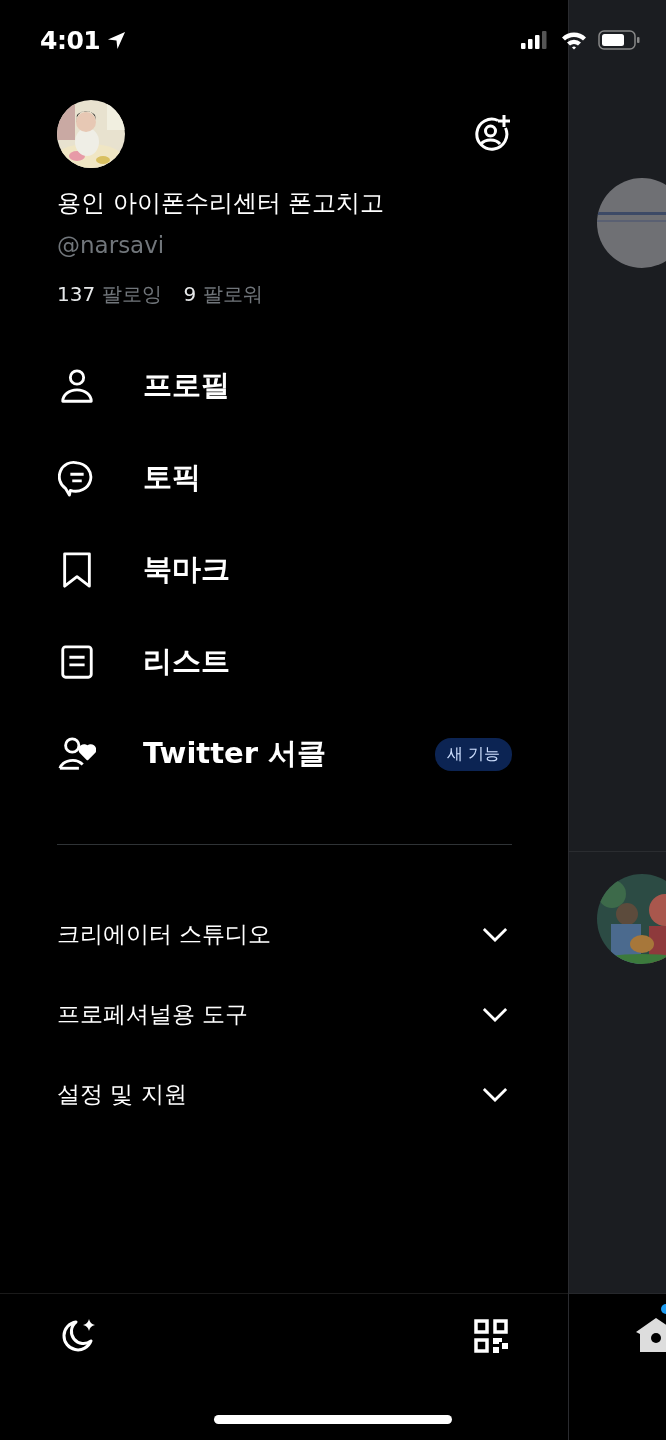 The height and width of the screenshot is (1440, 666). What do you see at coordinates (109, 294) in the screenshot?
I see `following-count: 137 팔로잉` at bounding box center [109, 294].